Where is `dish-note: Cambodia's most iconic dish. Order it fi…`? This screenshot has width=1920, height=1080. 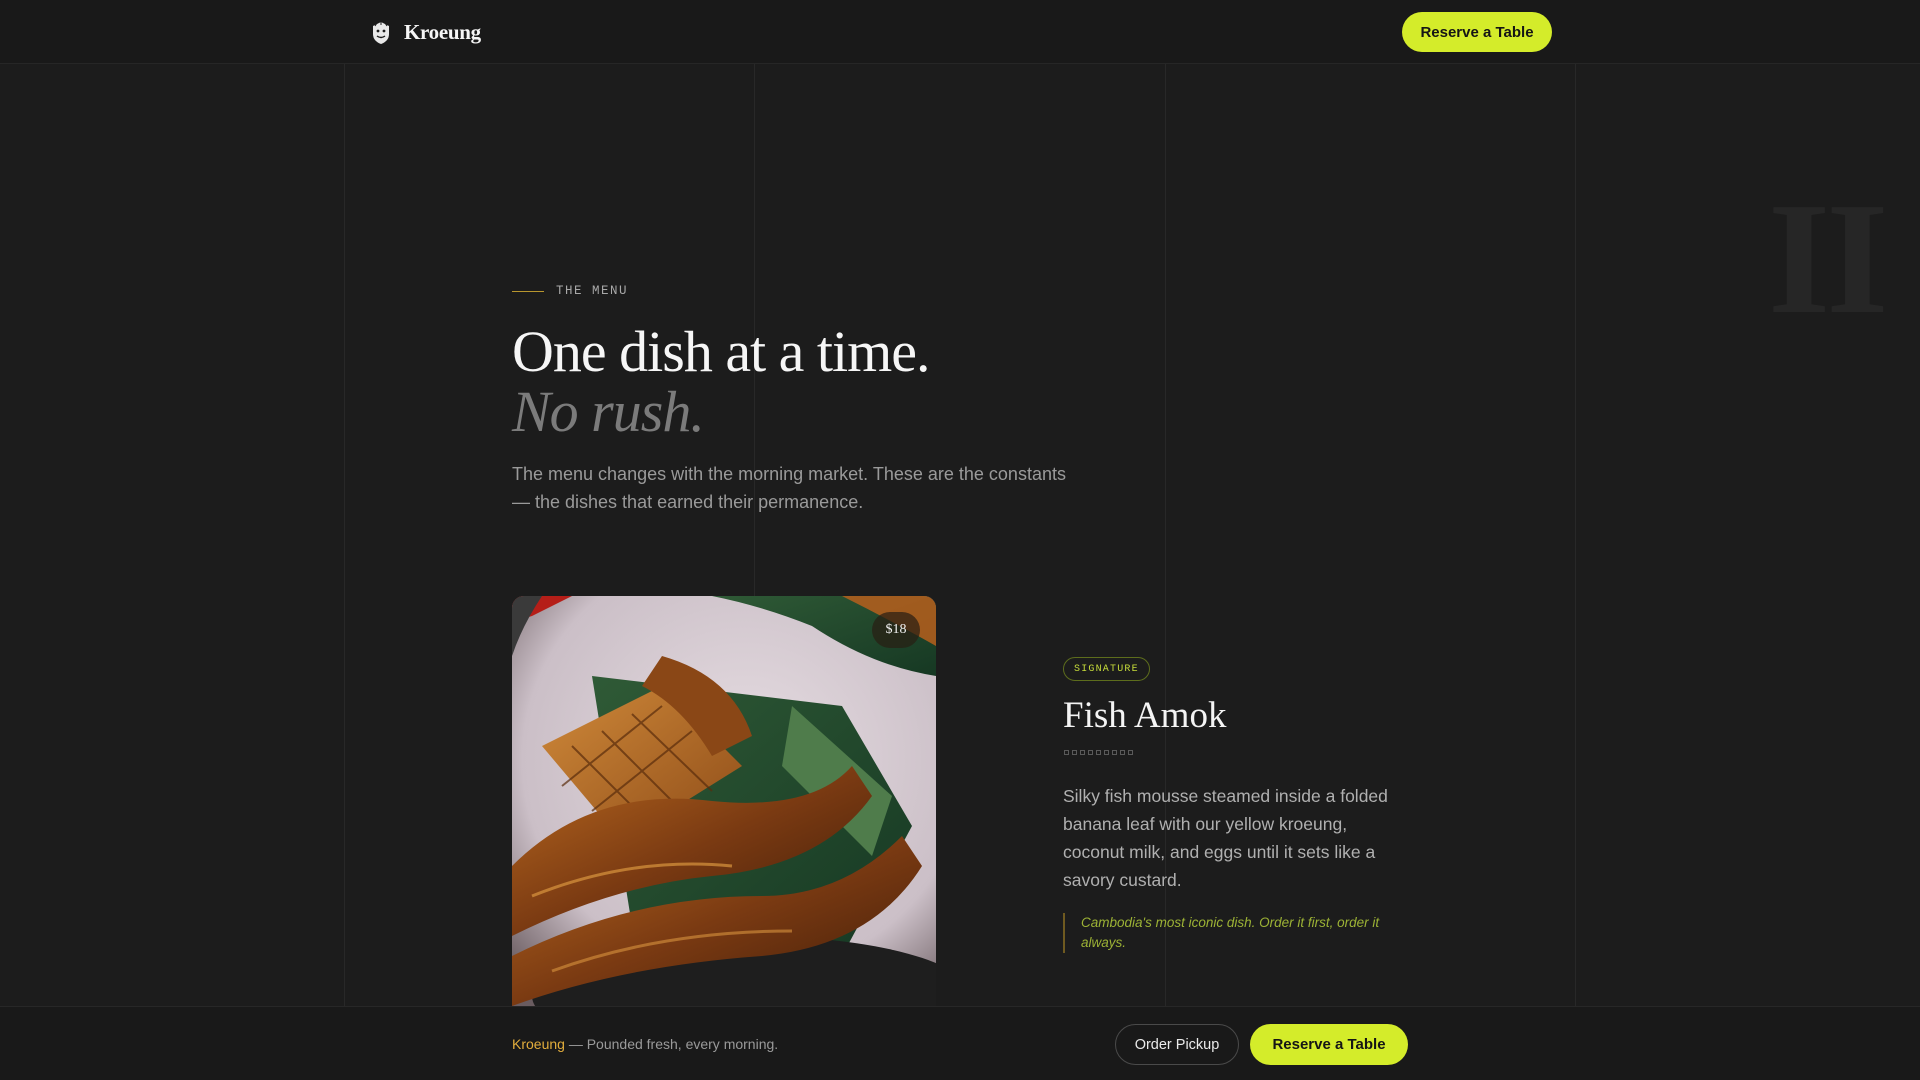 dish-note: Cambodia's most iconic dish. Order it fi… is located at coordinates (1235, 933).